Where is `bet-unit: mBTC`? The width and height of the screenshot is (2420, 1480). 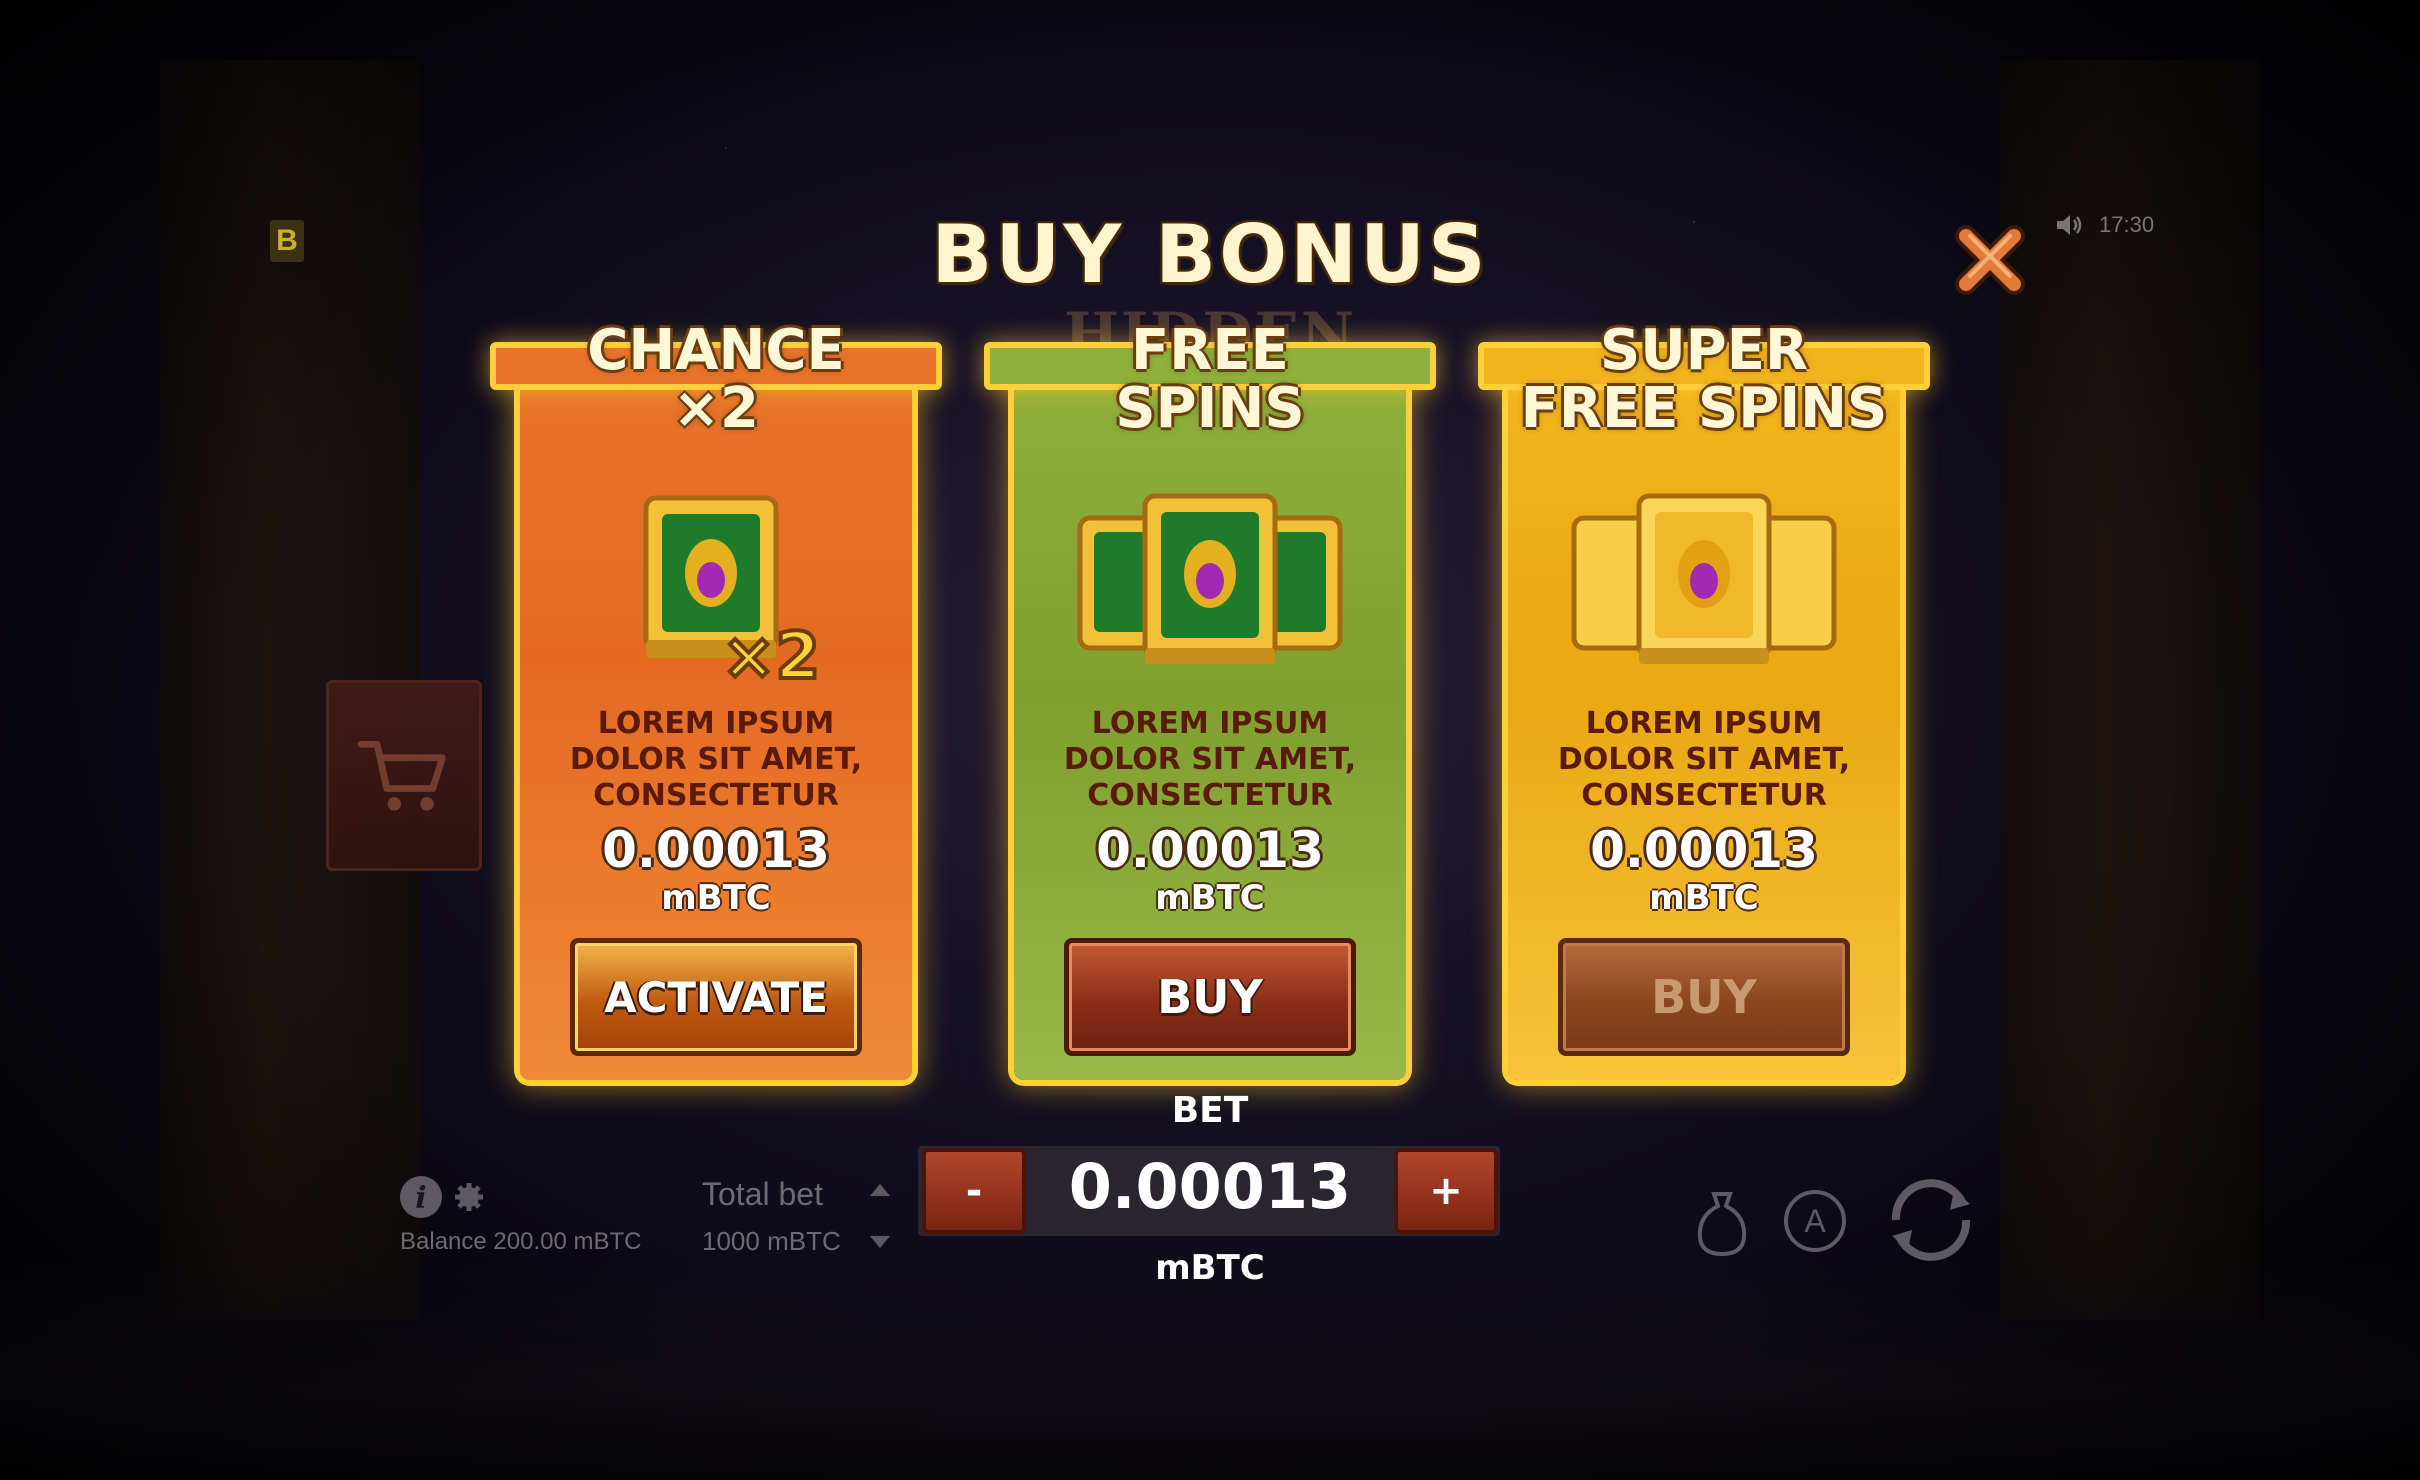 bet-unit: mBTC is located at coordinates (1210, 1268).